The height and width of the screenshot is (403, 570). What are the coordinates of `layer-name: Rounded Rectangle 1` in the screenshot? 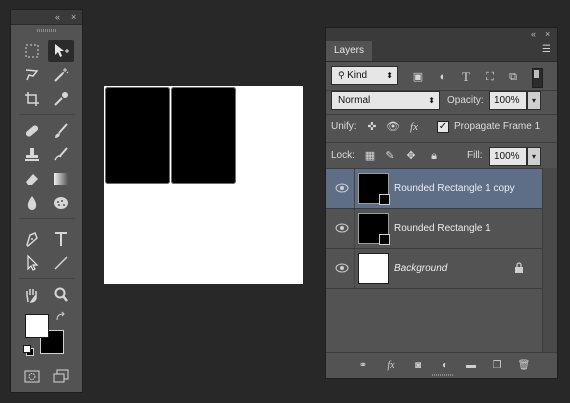 It's located at (442, 229).